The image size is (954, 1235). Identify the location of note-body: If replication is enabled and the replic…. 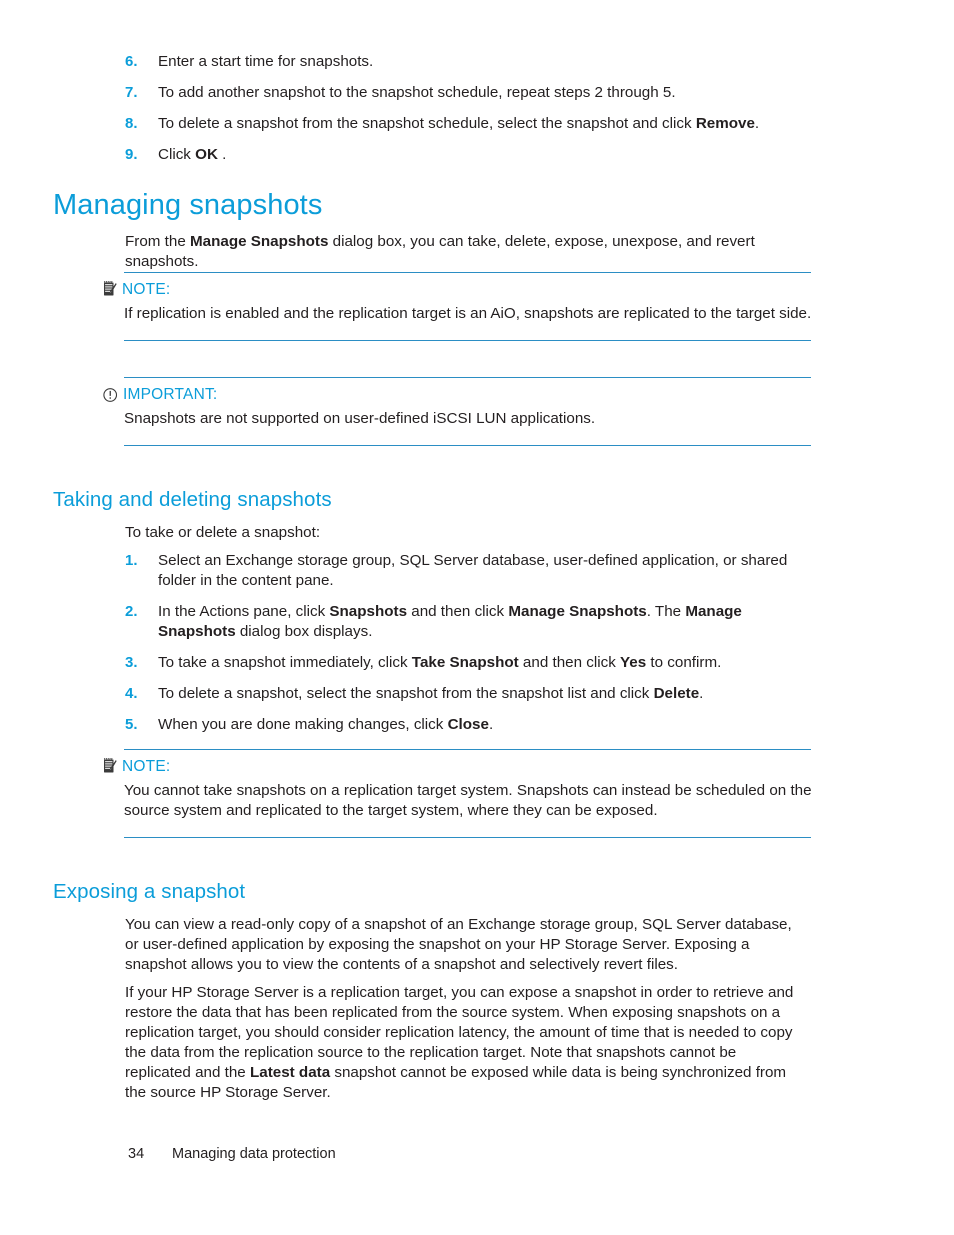
(468, 313).